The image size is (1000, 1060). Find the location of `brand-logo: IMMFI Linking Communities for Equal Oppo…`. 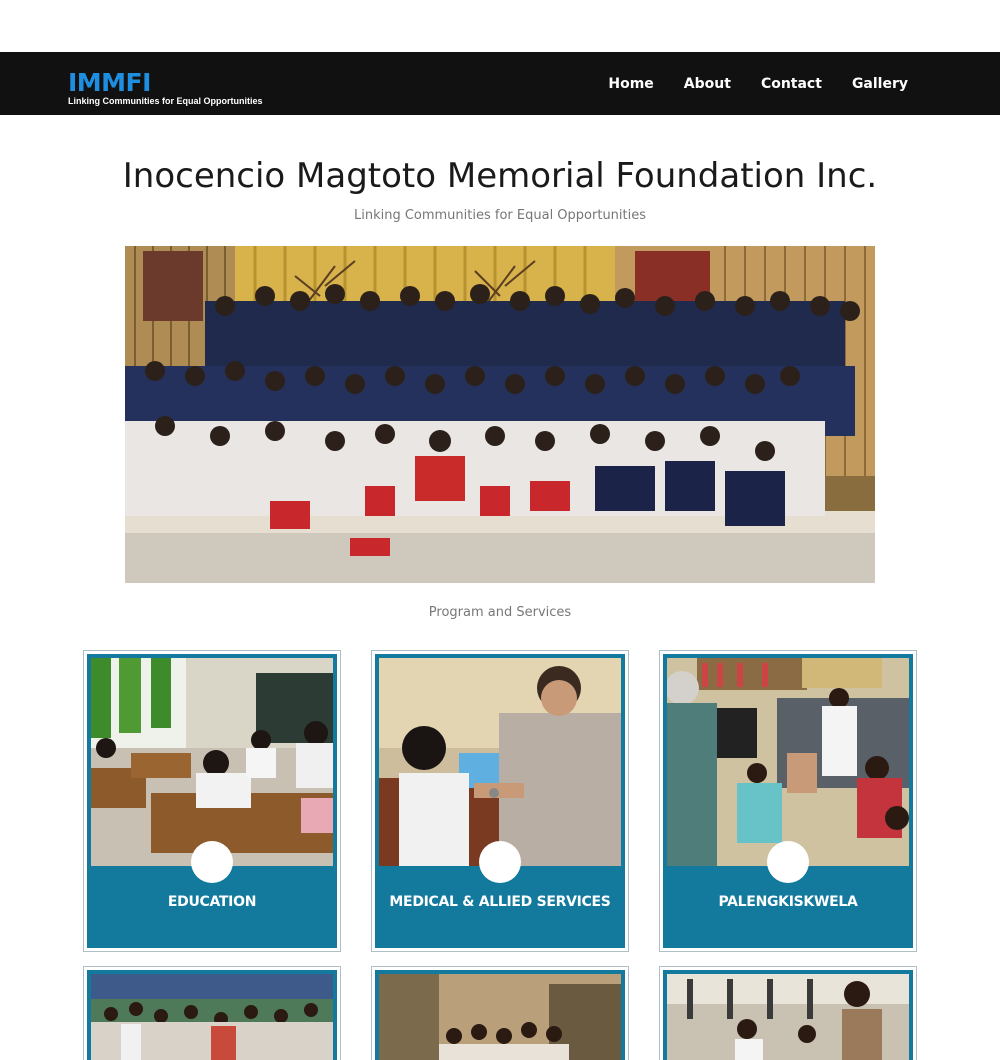

brand-logo: IMMFI Linking Communities for Equal Oppo… is located at coordinates (165, 87).